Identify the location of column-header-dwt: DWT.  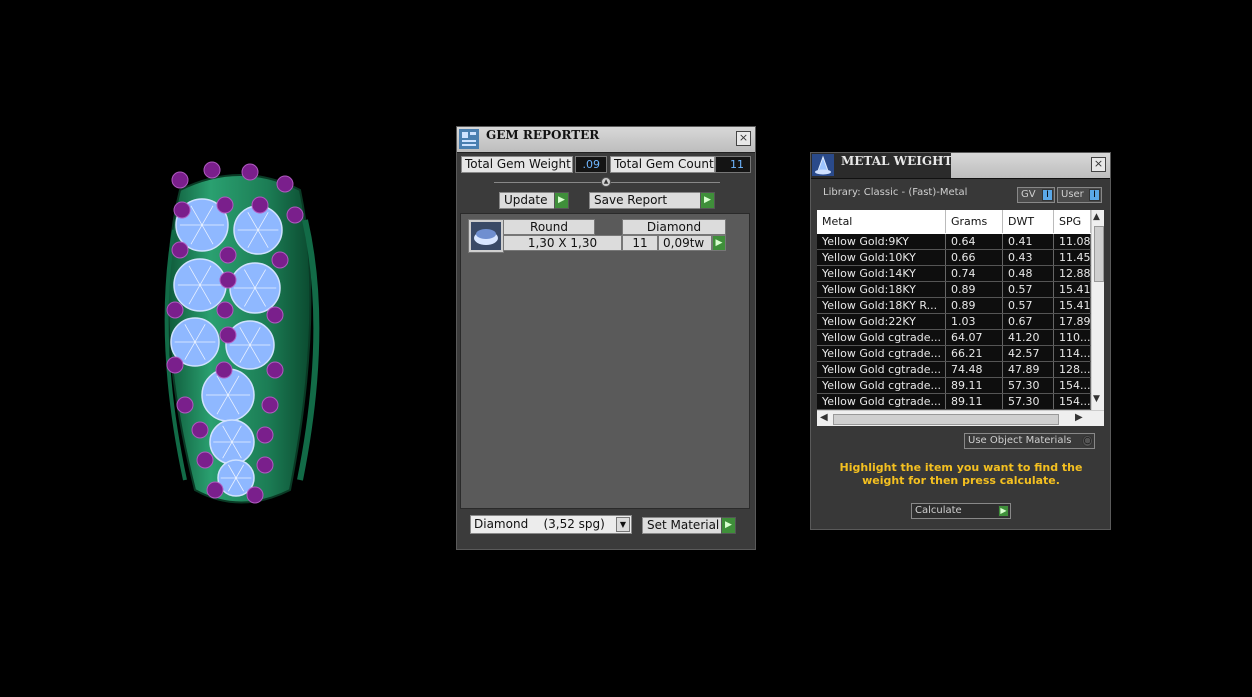
(1028, 221).